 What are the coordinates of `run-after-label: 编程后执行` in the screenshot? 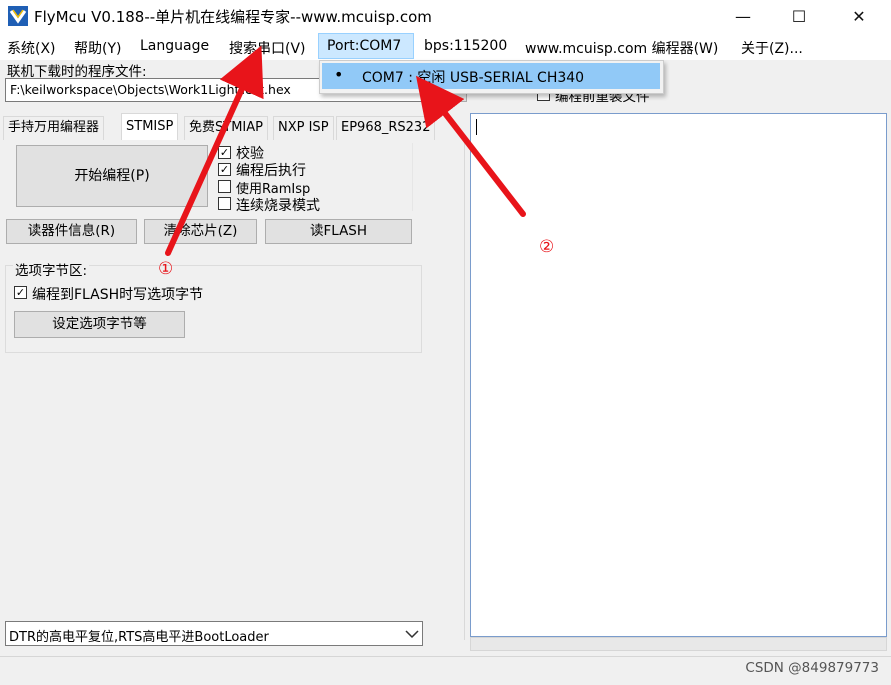 It's located at (271, 171).